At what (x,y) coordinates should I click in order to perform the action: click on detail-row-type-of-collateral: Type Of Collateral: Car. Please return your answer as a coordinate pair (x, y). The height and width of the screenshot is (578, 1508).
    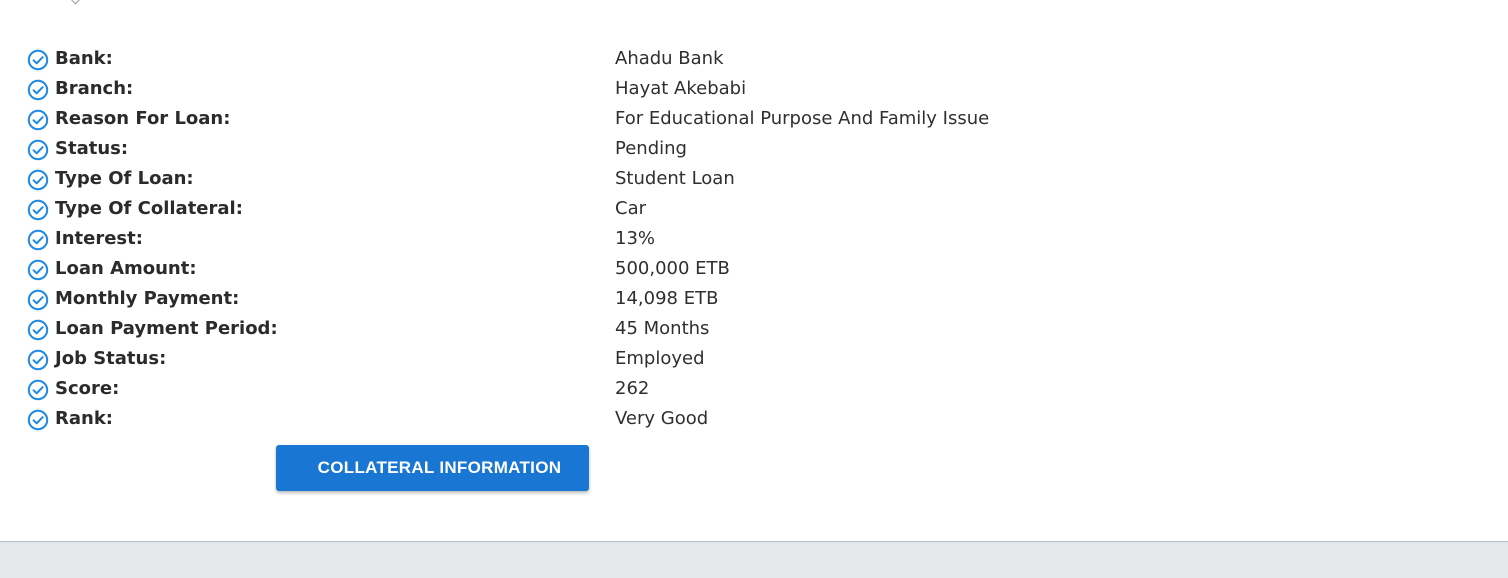
    Looking at the image, I should click on (577, 209).